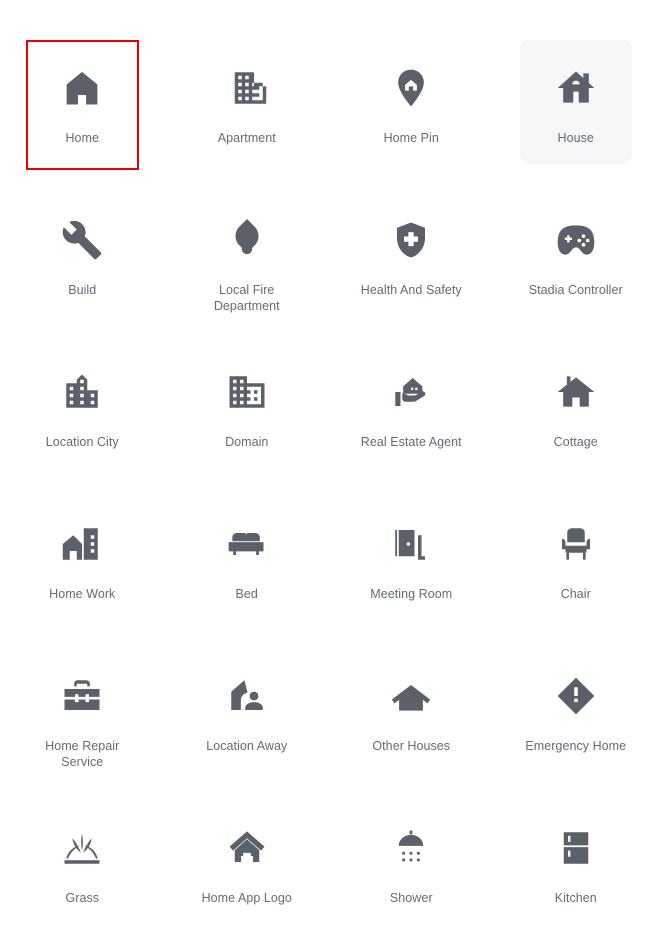  I want to click on icon-label: Health And Safety, so click(411, 290).